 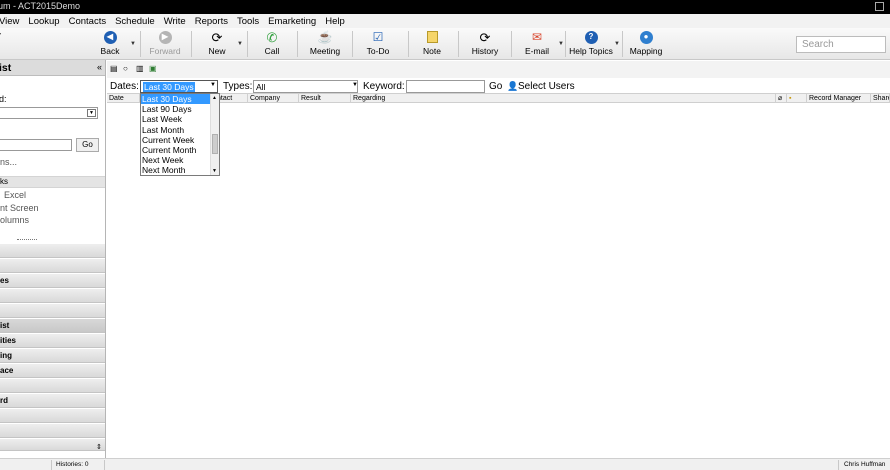 What do you see at coordinates (546, 86) in the screenshot?
I see `select-users-button: Select Users` at bounding box center [546, 86].